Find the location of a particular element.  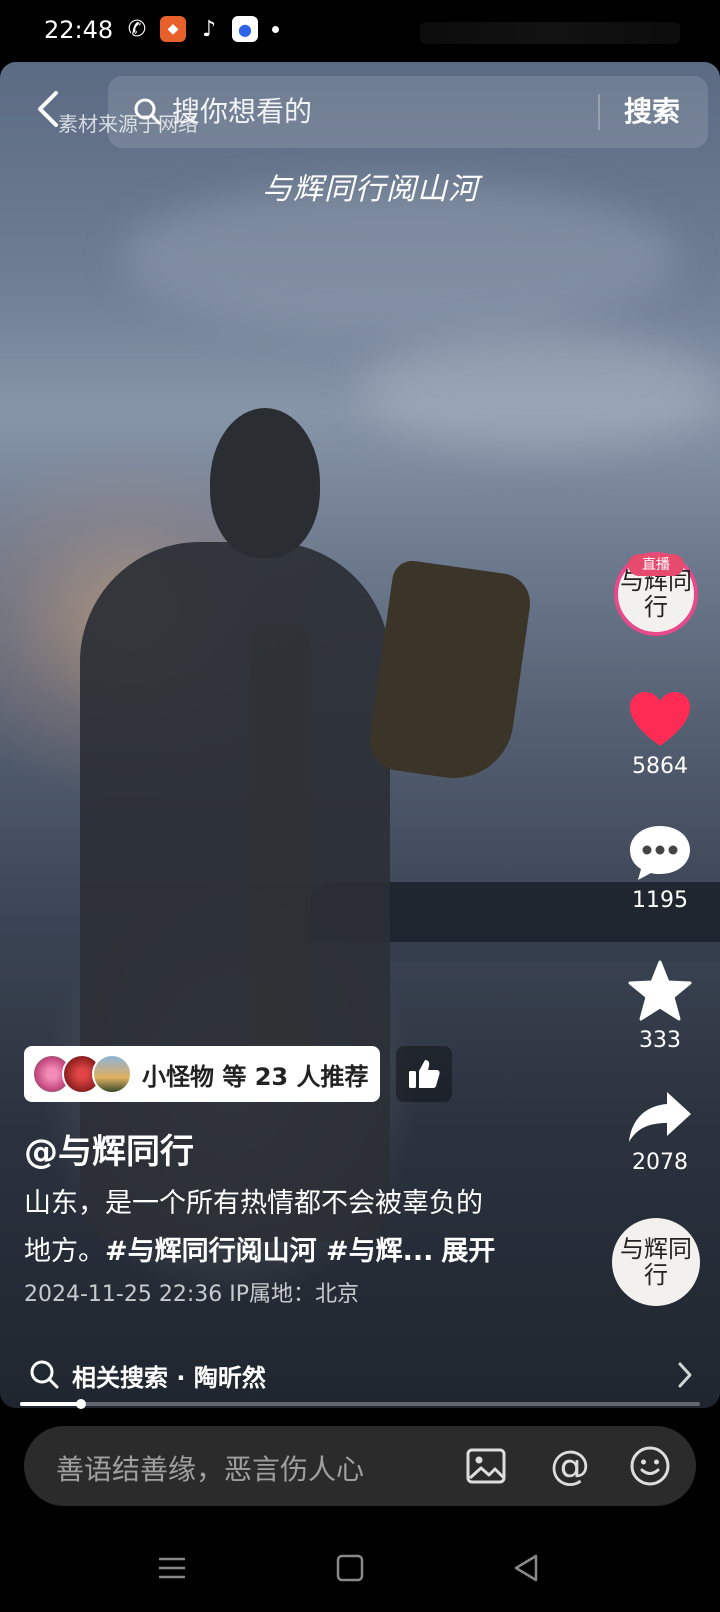

mention-icon: @ is located at coordinates (570, 1466).